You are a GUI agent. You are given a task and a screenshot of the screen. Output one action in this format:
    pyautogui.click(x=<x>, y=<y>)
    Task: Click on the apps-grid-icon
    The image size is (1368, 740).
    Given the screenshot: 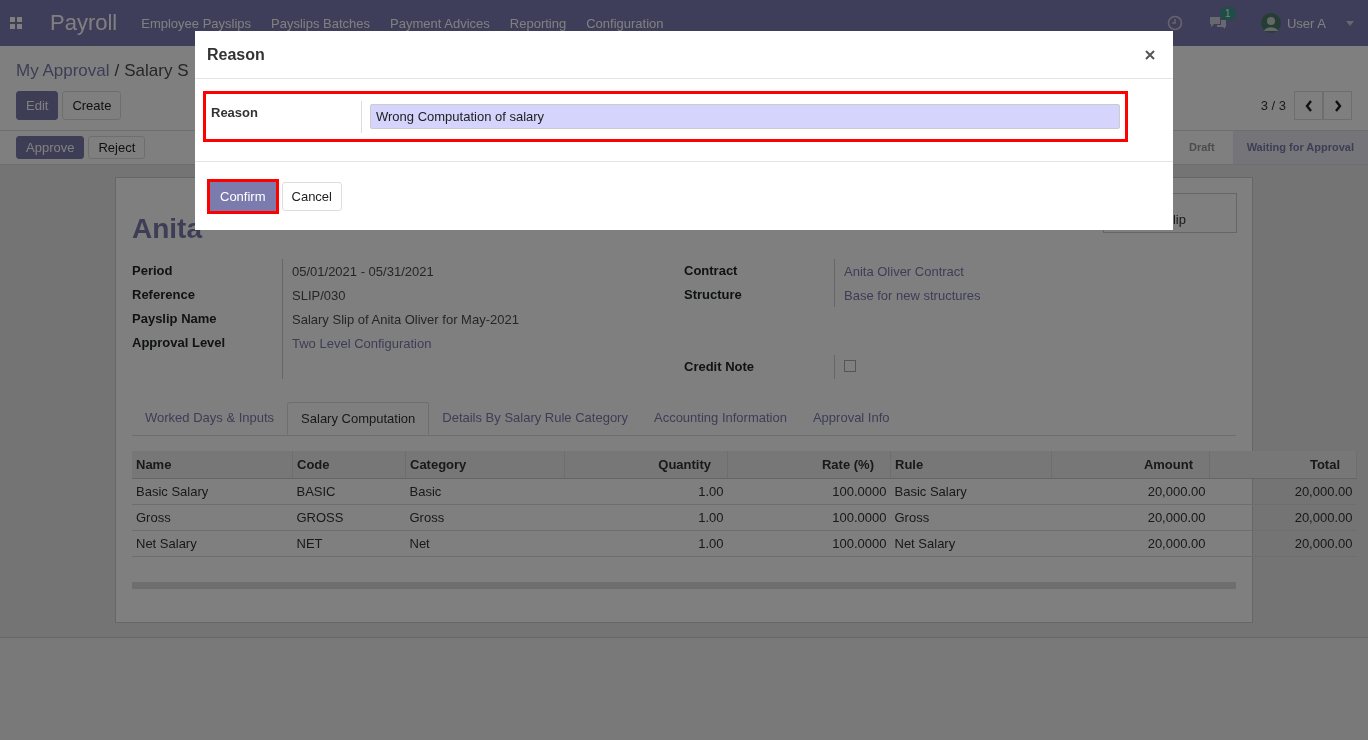 What is the action you would take?
    pyautogui.click(x=16, y=23)
    